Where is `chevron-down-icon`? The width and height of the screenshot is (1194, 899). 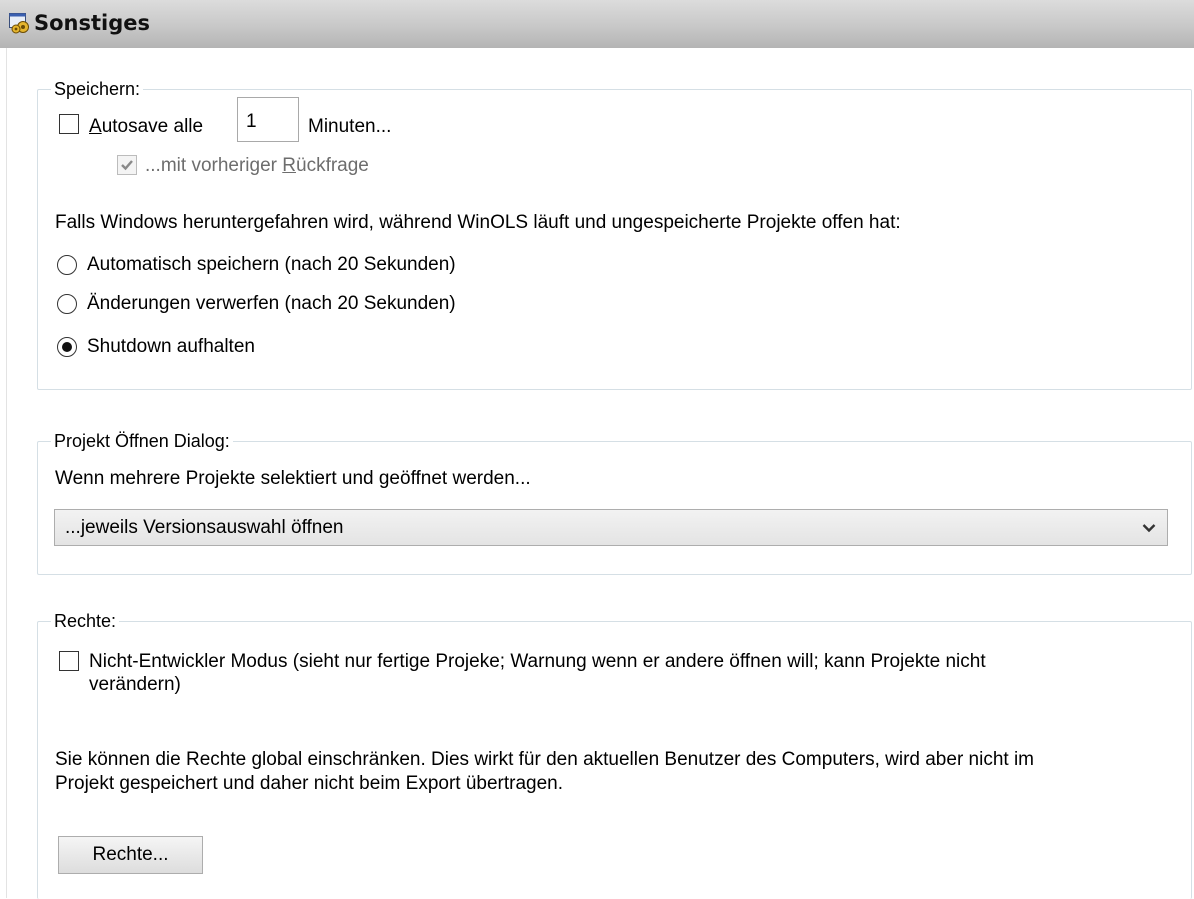 chevron-down-icon is located at coordinates (1149, 528).